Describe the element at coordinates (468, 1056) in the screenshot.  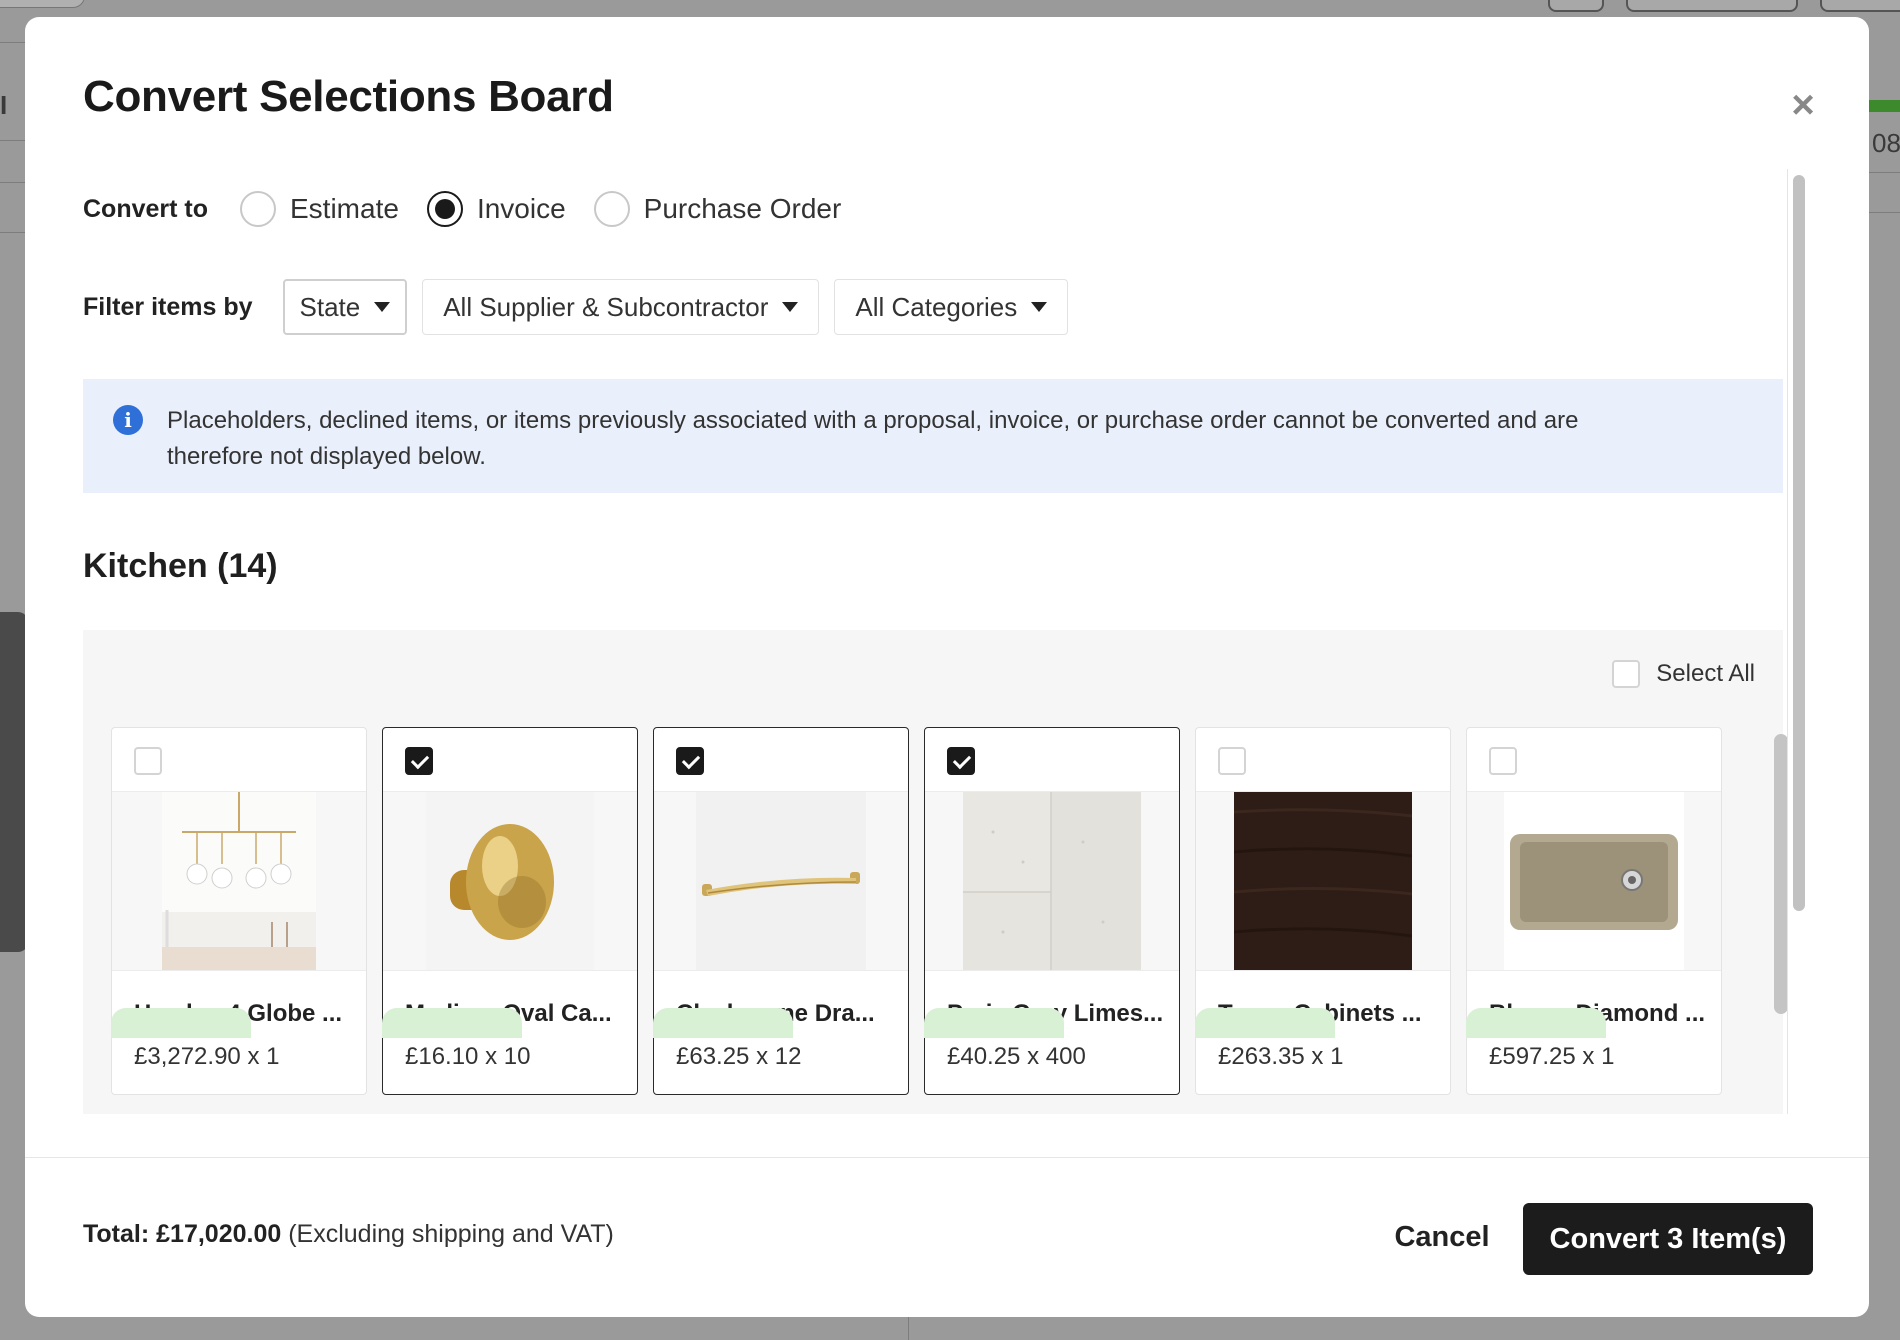
I see `item-price: £16.10 x 10` at that location.